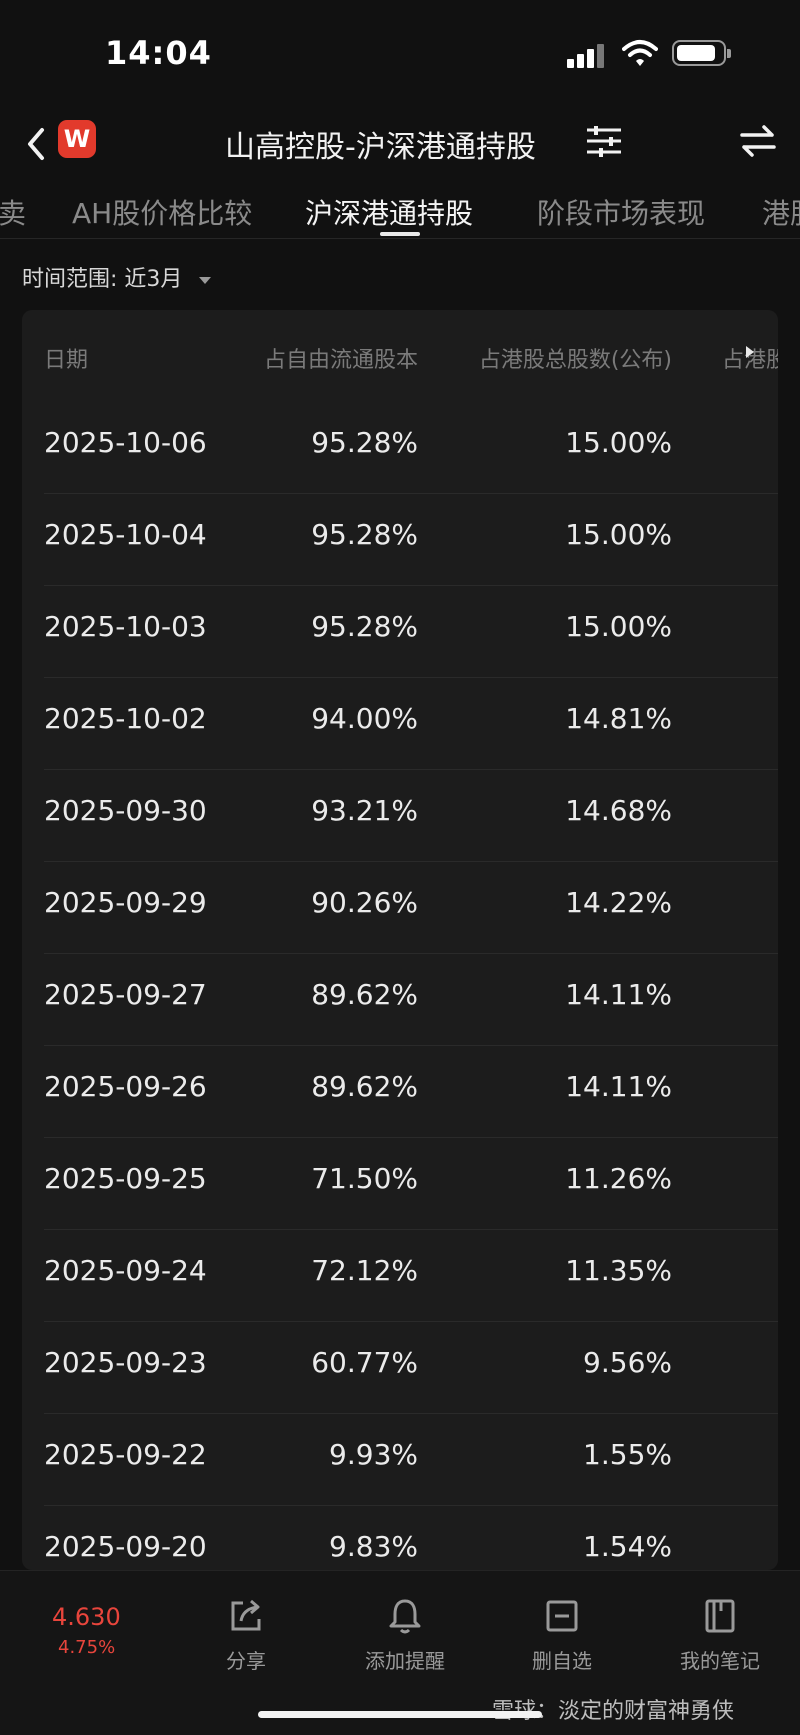 This screenshot has height=1735, width=800. What do you see at coordinates (405, 1661) in the screenshot?
I see `add-alert-label: 添加提醒` at bounding box center [405, 1661].